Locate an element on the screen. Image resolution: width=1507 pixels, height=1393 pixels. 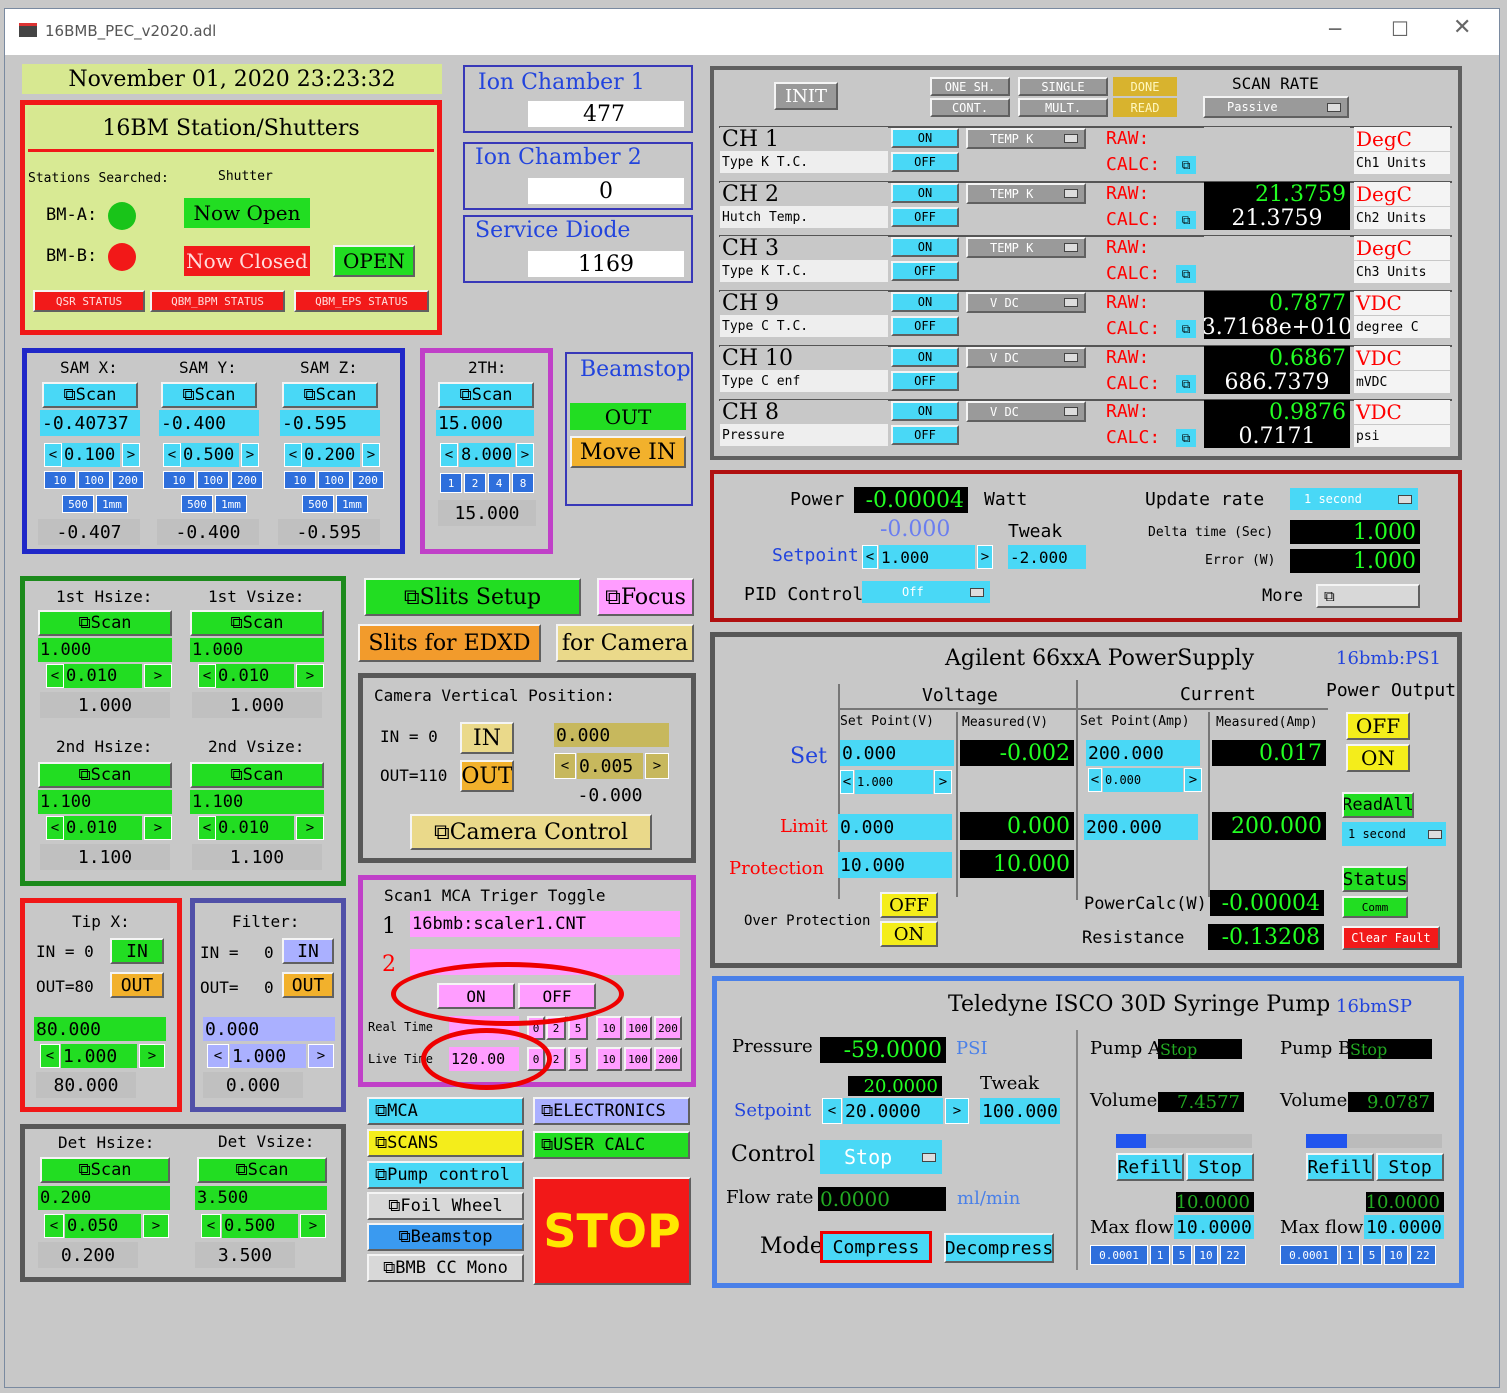
voltage-tweak-increment: > is located at coordinates (943, 782).